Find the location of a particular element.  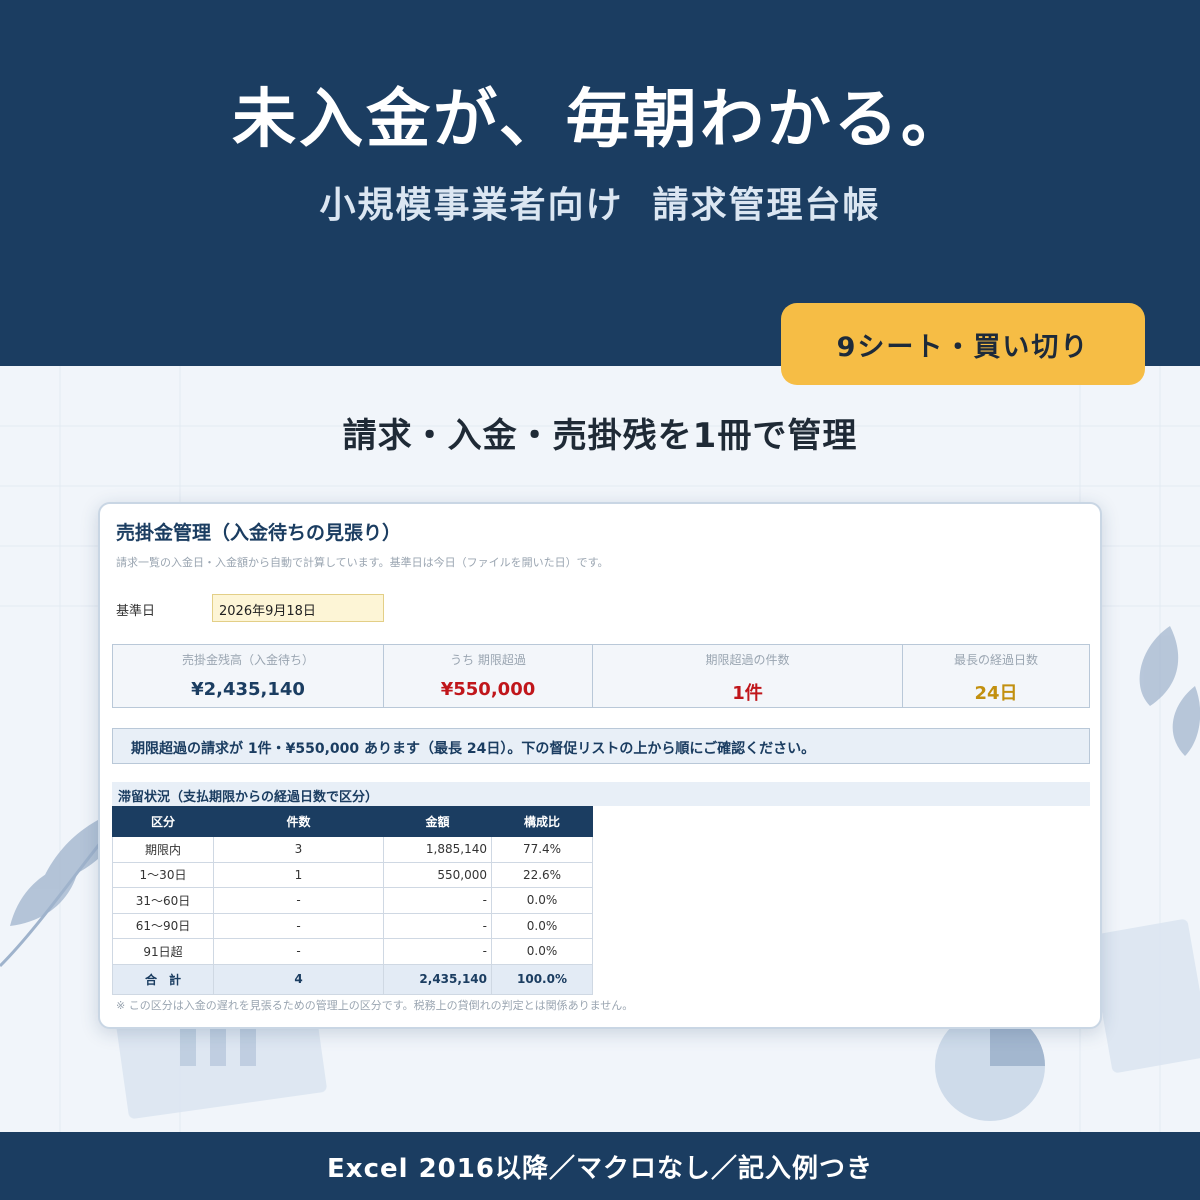

kpi-overdue-count: 期限超過の件数 1件 is located at coordinates (748, 676).